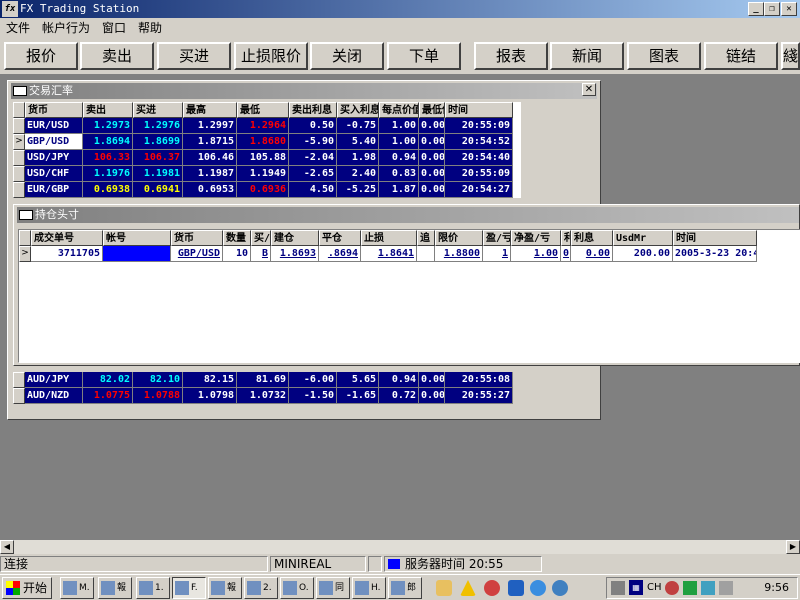 This screenshot has width=800, height=600. Describe the element at coordinates (150, 28) in the screenshot. I see `menu-help: 帮助` at that location.